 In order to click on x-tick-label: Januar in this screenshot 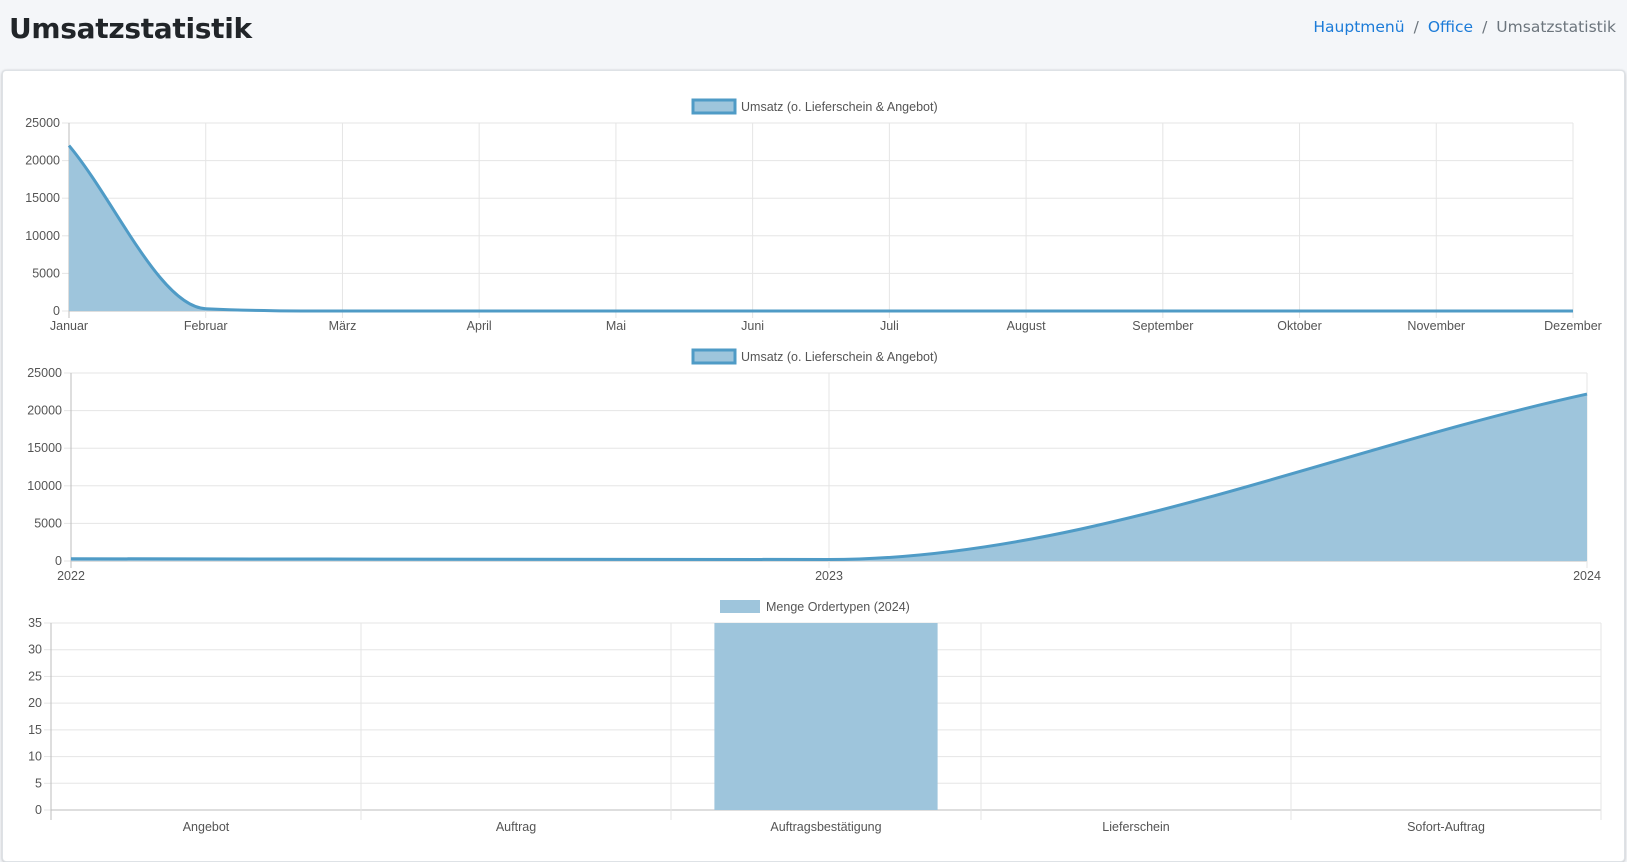, I will do `click(69, 326)`.